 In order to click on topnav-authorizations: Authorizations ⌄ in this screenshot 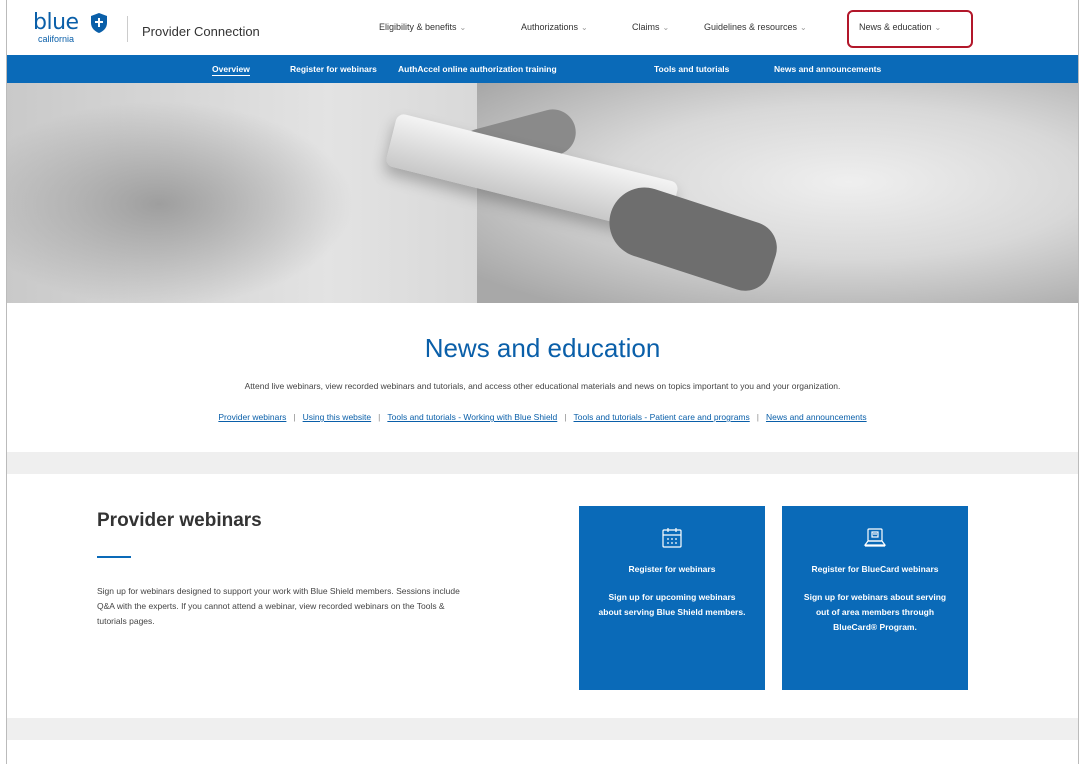, I will do `click(554, 27)`.